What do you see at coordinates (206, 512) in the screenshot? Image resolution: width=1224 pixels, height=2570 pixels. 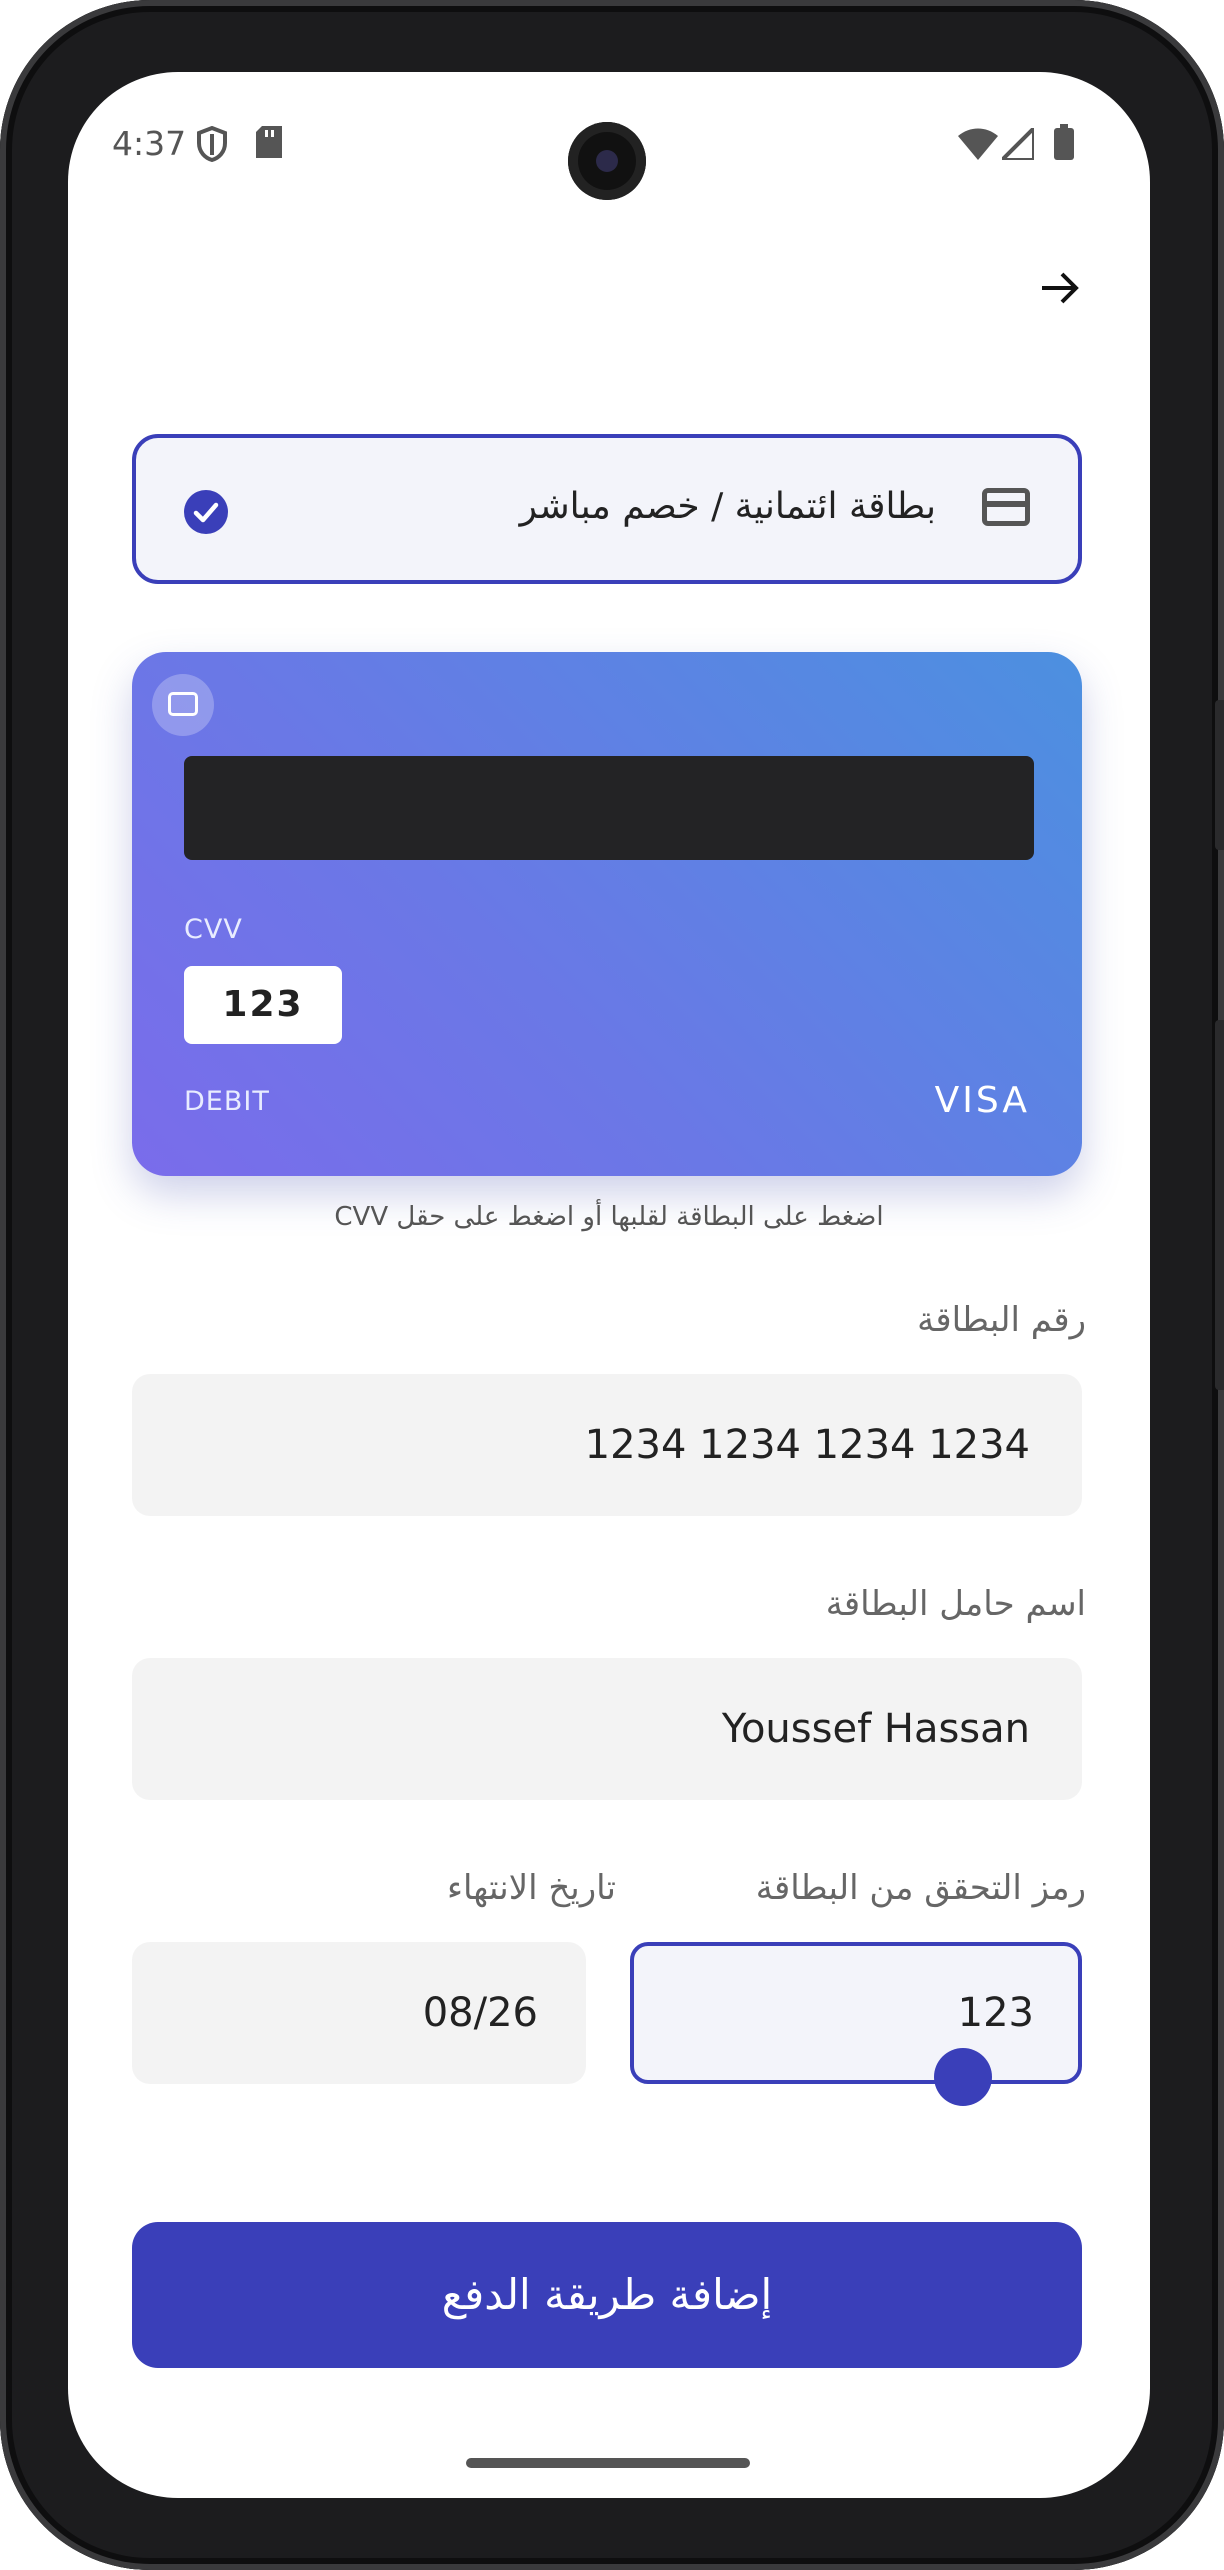 I see `checkmark-icon` at bounding box center [206, 512].